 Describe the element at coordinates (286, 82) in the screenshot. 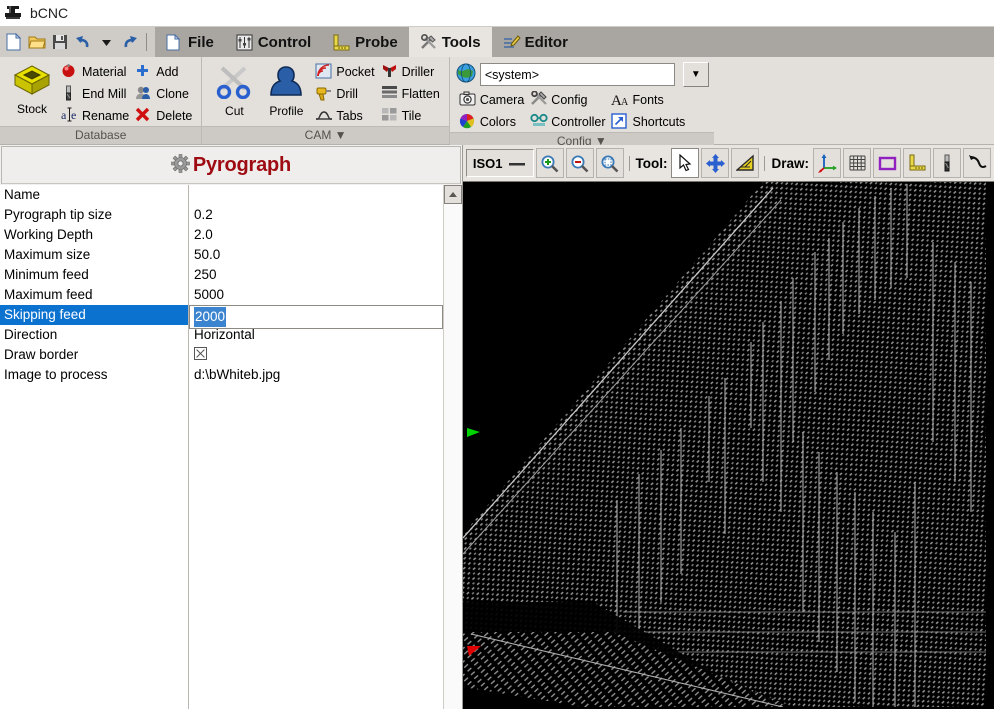

I see `profile-head-icon` at that location.